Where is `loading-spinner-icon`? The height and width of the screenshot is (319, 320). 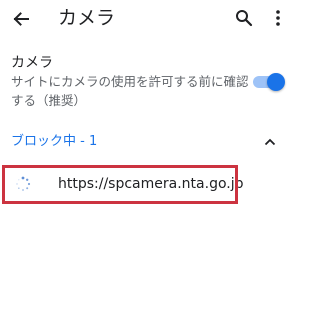 loading-spinner-icon is located at coordinates (23, 183).